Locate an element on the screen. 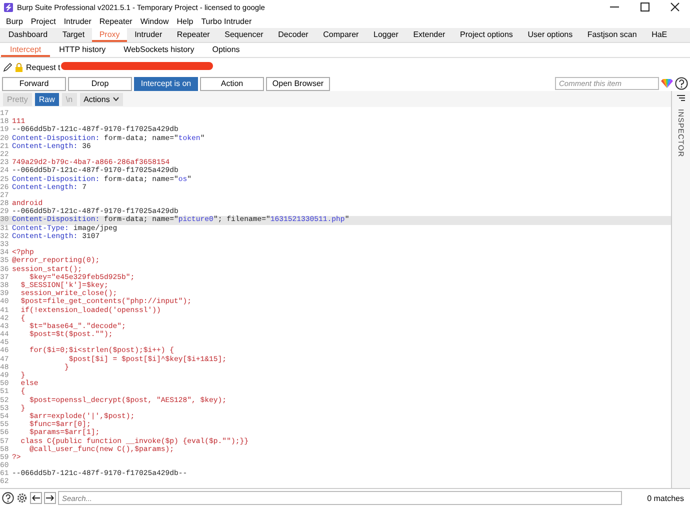 This screenshot has height=507, width=690. tab: Decoder is located at coordinates (293, 35).